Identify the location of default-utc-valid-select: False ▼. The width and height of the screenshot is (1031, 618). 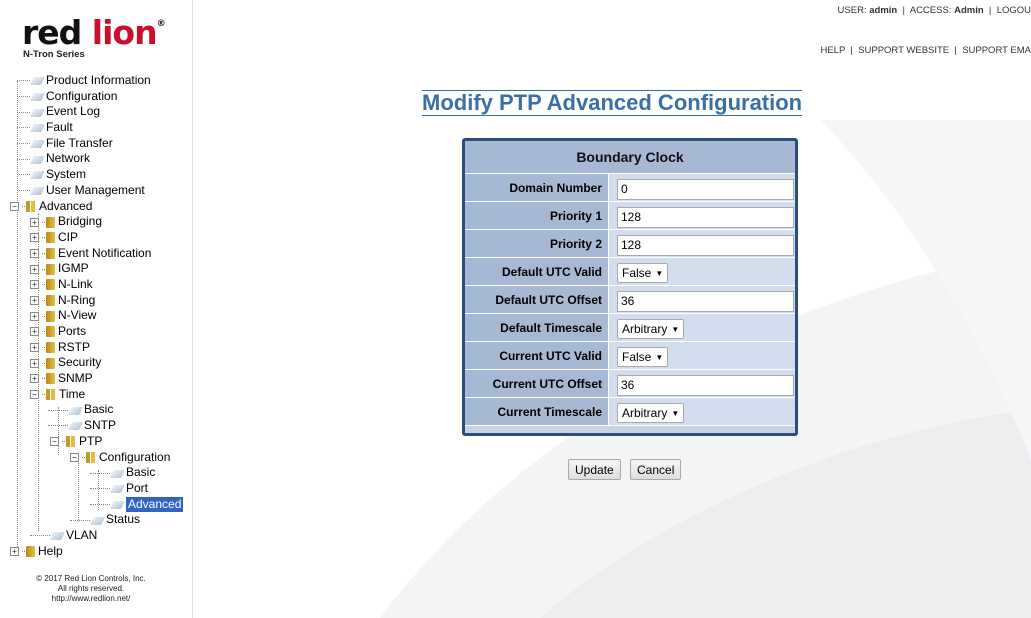
(643, 273).